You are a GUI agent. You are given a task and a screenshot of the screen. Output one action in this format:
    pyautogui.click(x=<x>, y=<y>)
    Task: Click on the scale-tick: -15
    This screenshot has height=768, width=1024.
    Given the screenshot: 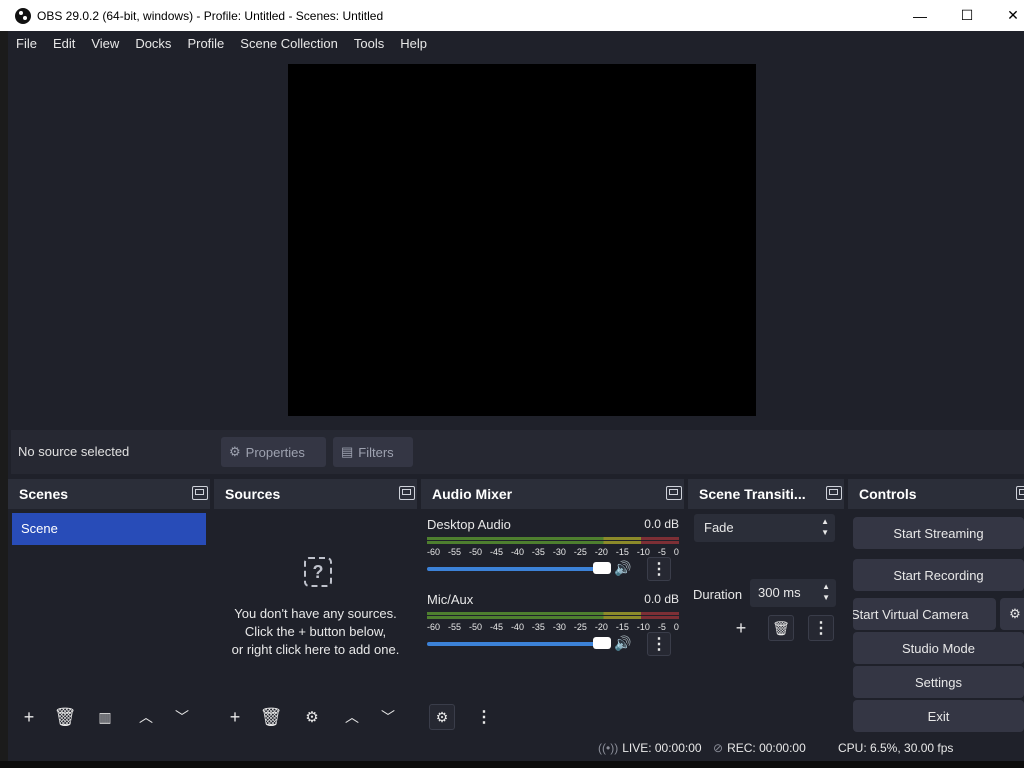 What is the action you would take?
    pyautogui.click(x=622, y=627)
    